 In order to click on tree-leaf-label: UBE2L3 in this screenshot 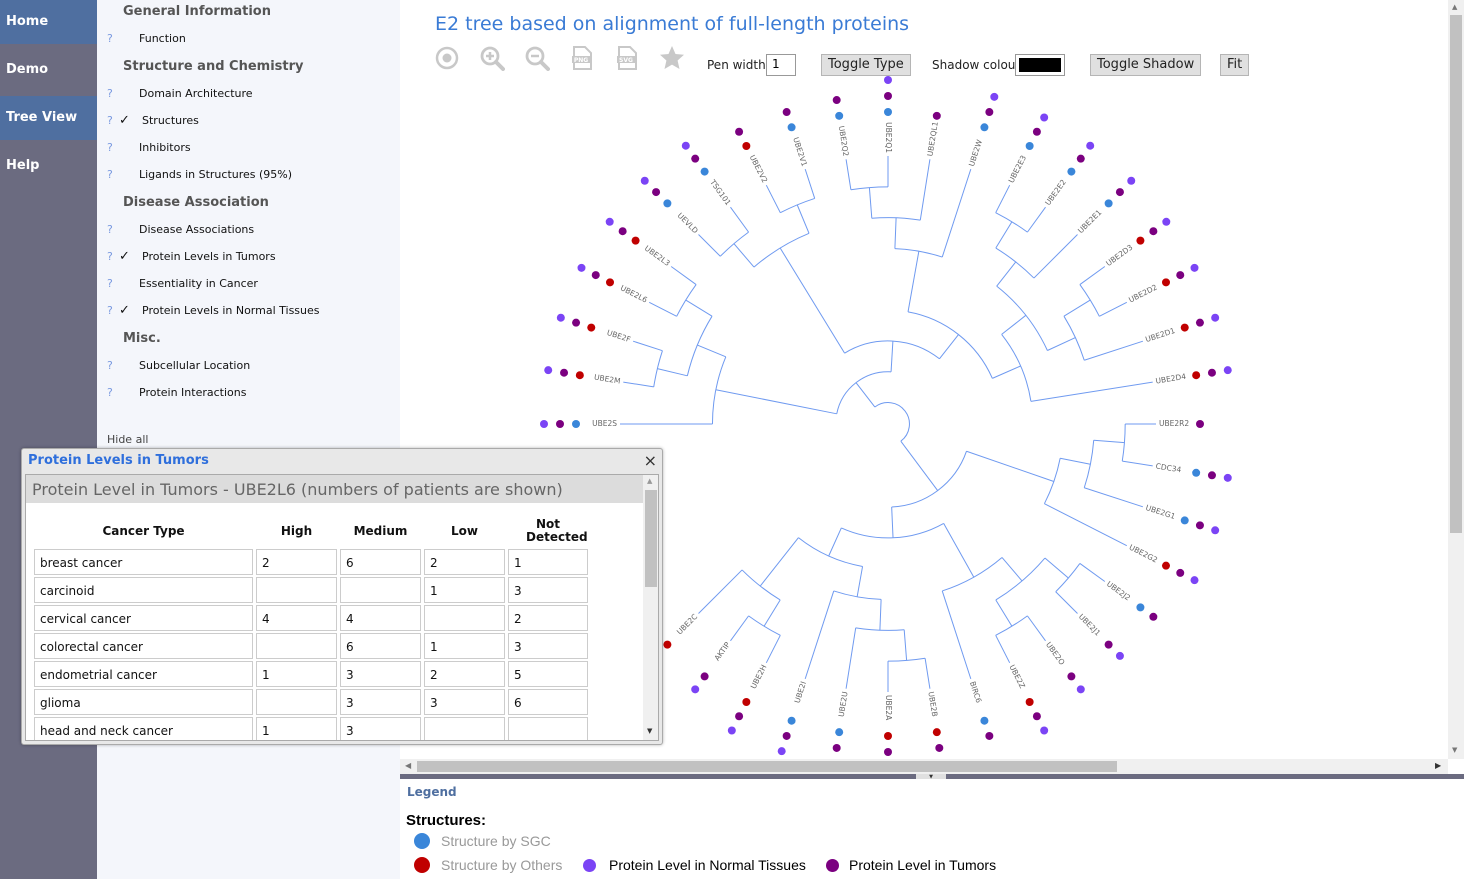, I will do `click(657, 256)`.